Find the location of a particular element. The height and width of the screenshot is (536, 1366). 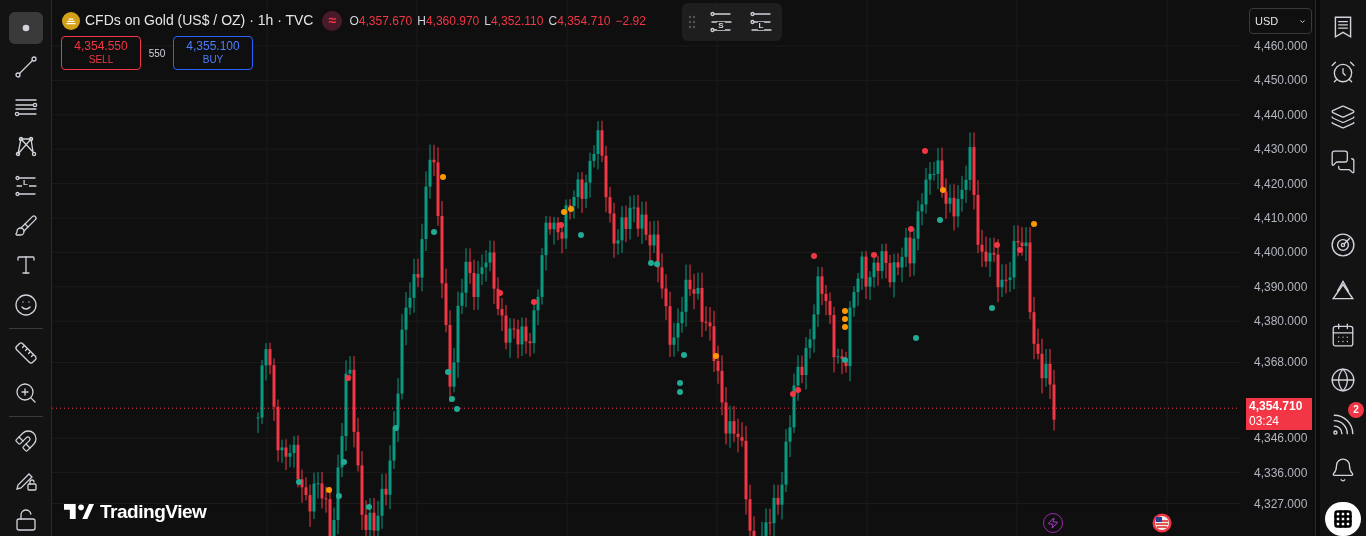

chevron-down-icon is located at coordinates (1302, 21).